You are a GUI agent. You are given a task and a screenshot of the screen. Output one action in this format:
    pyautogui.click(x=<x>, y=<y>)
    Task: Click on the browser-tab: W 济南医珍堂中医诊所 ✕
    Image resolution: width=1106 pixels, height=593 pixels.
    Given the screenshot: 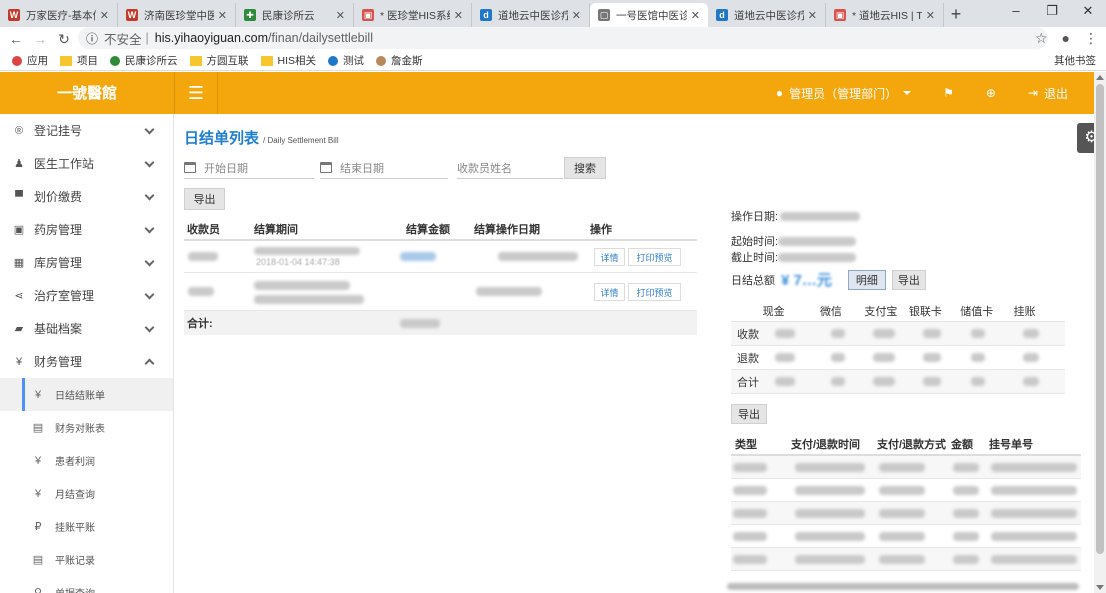 What is the action you would take?
    pyautogui.click(x=177, y=15)
    